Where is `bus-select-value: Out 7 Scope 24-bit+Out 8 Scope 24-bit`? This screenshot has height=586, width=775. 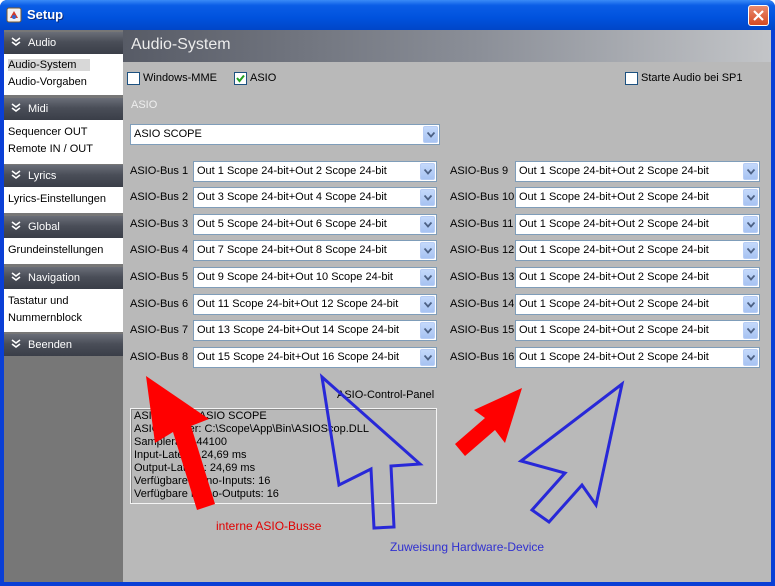 bus-select-value: Out 7 Scope 24-bit+Out 8 Scope 24-bit is located at coordinates (292, 250).